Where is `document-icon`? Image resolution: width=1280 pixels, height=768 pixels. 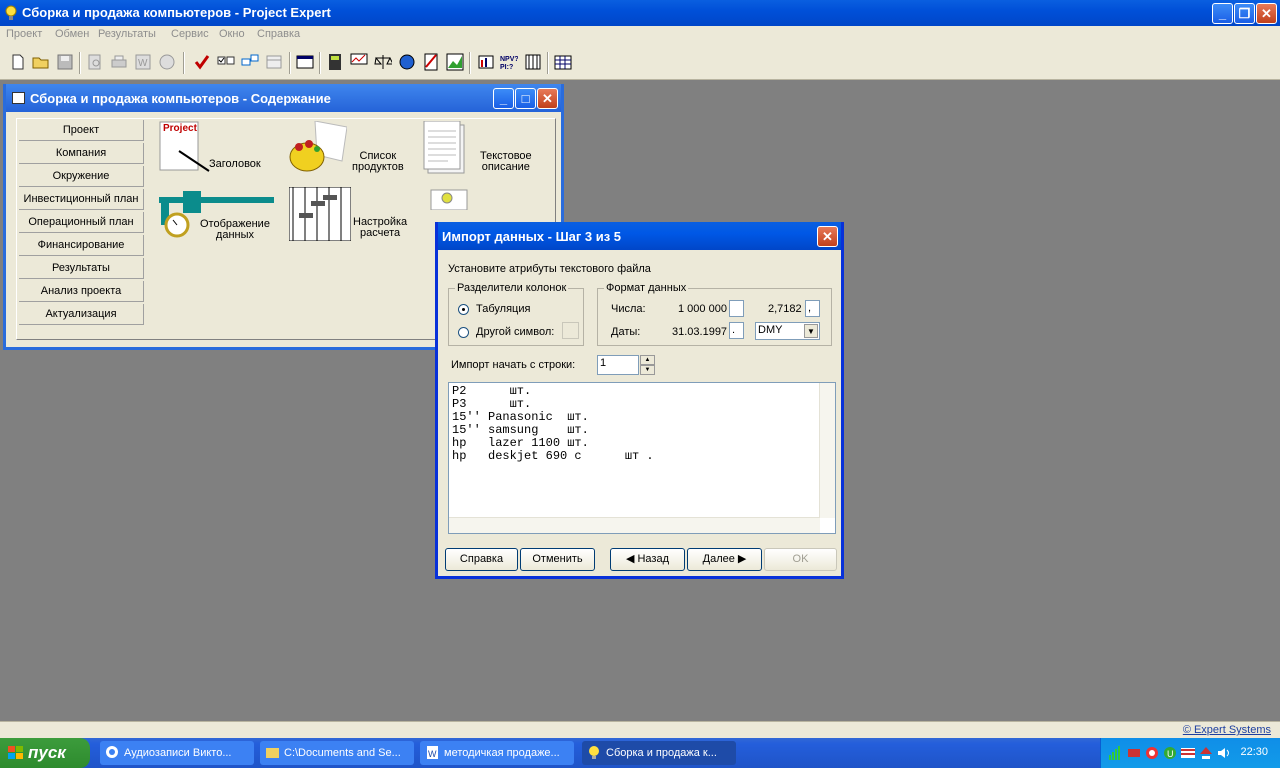
document-icon is located at coordinates (18, 98).